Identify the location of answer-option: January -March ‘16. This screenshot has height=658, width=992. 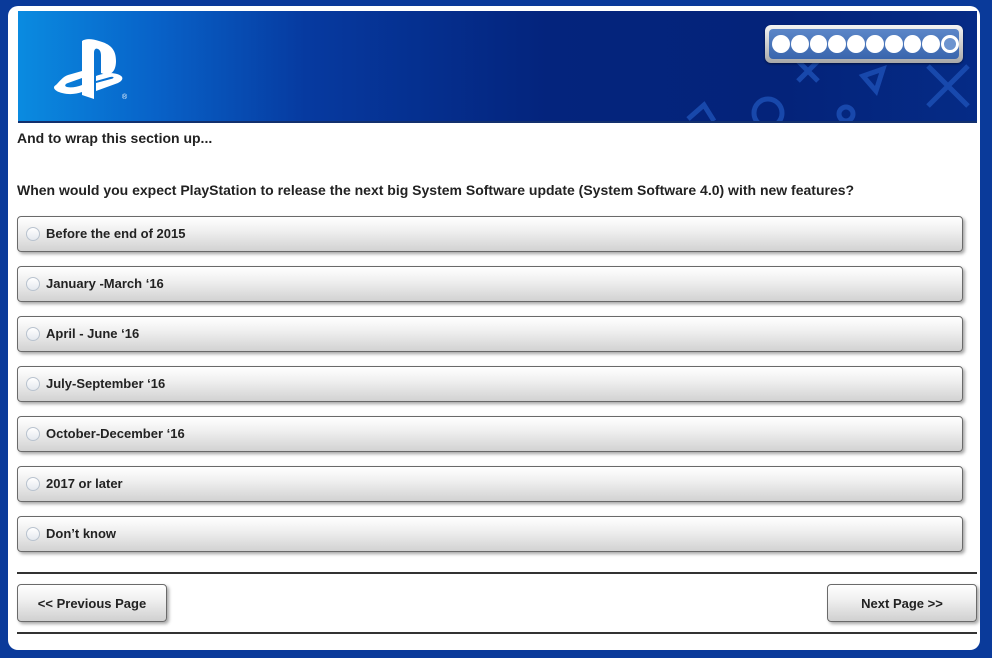
(490, 284).